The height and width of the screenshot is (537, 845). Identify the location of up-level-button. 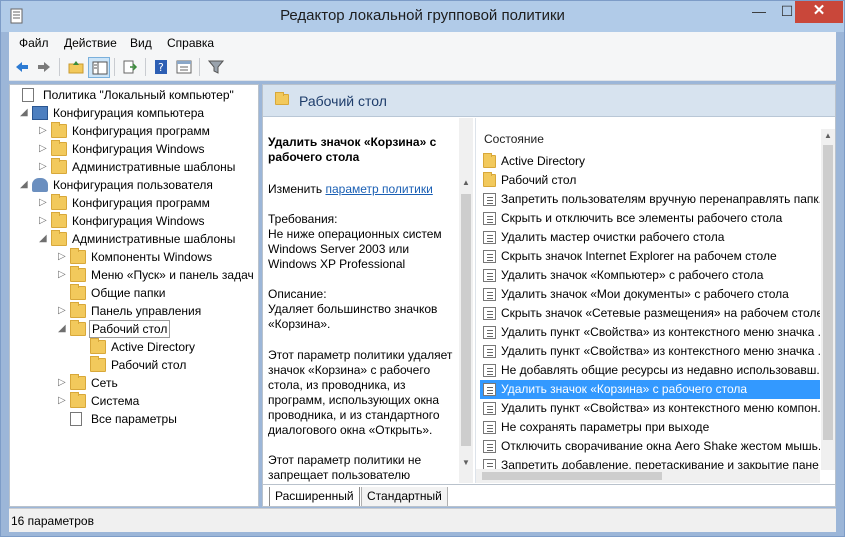
(76, 67).